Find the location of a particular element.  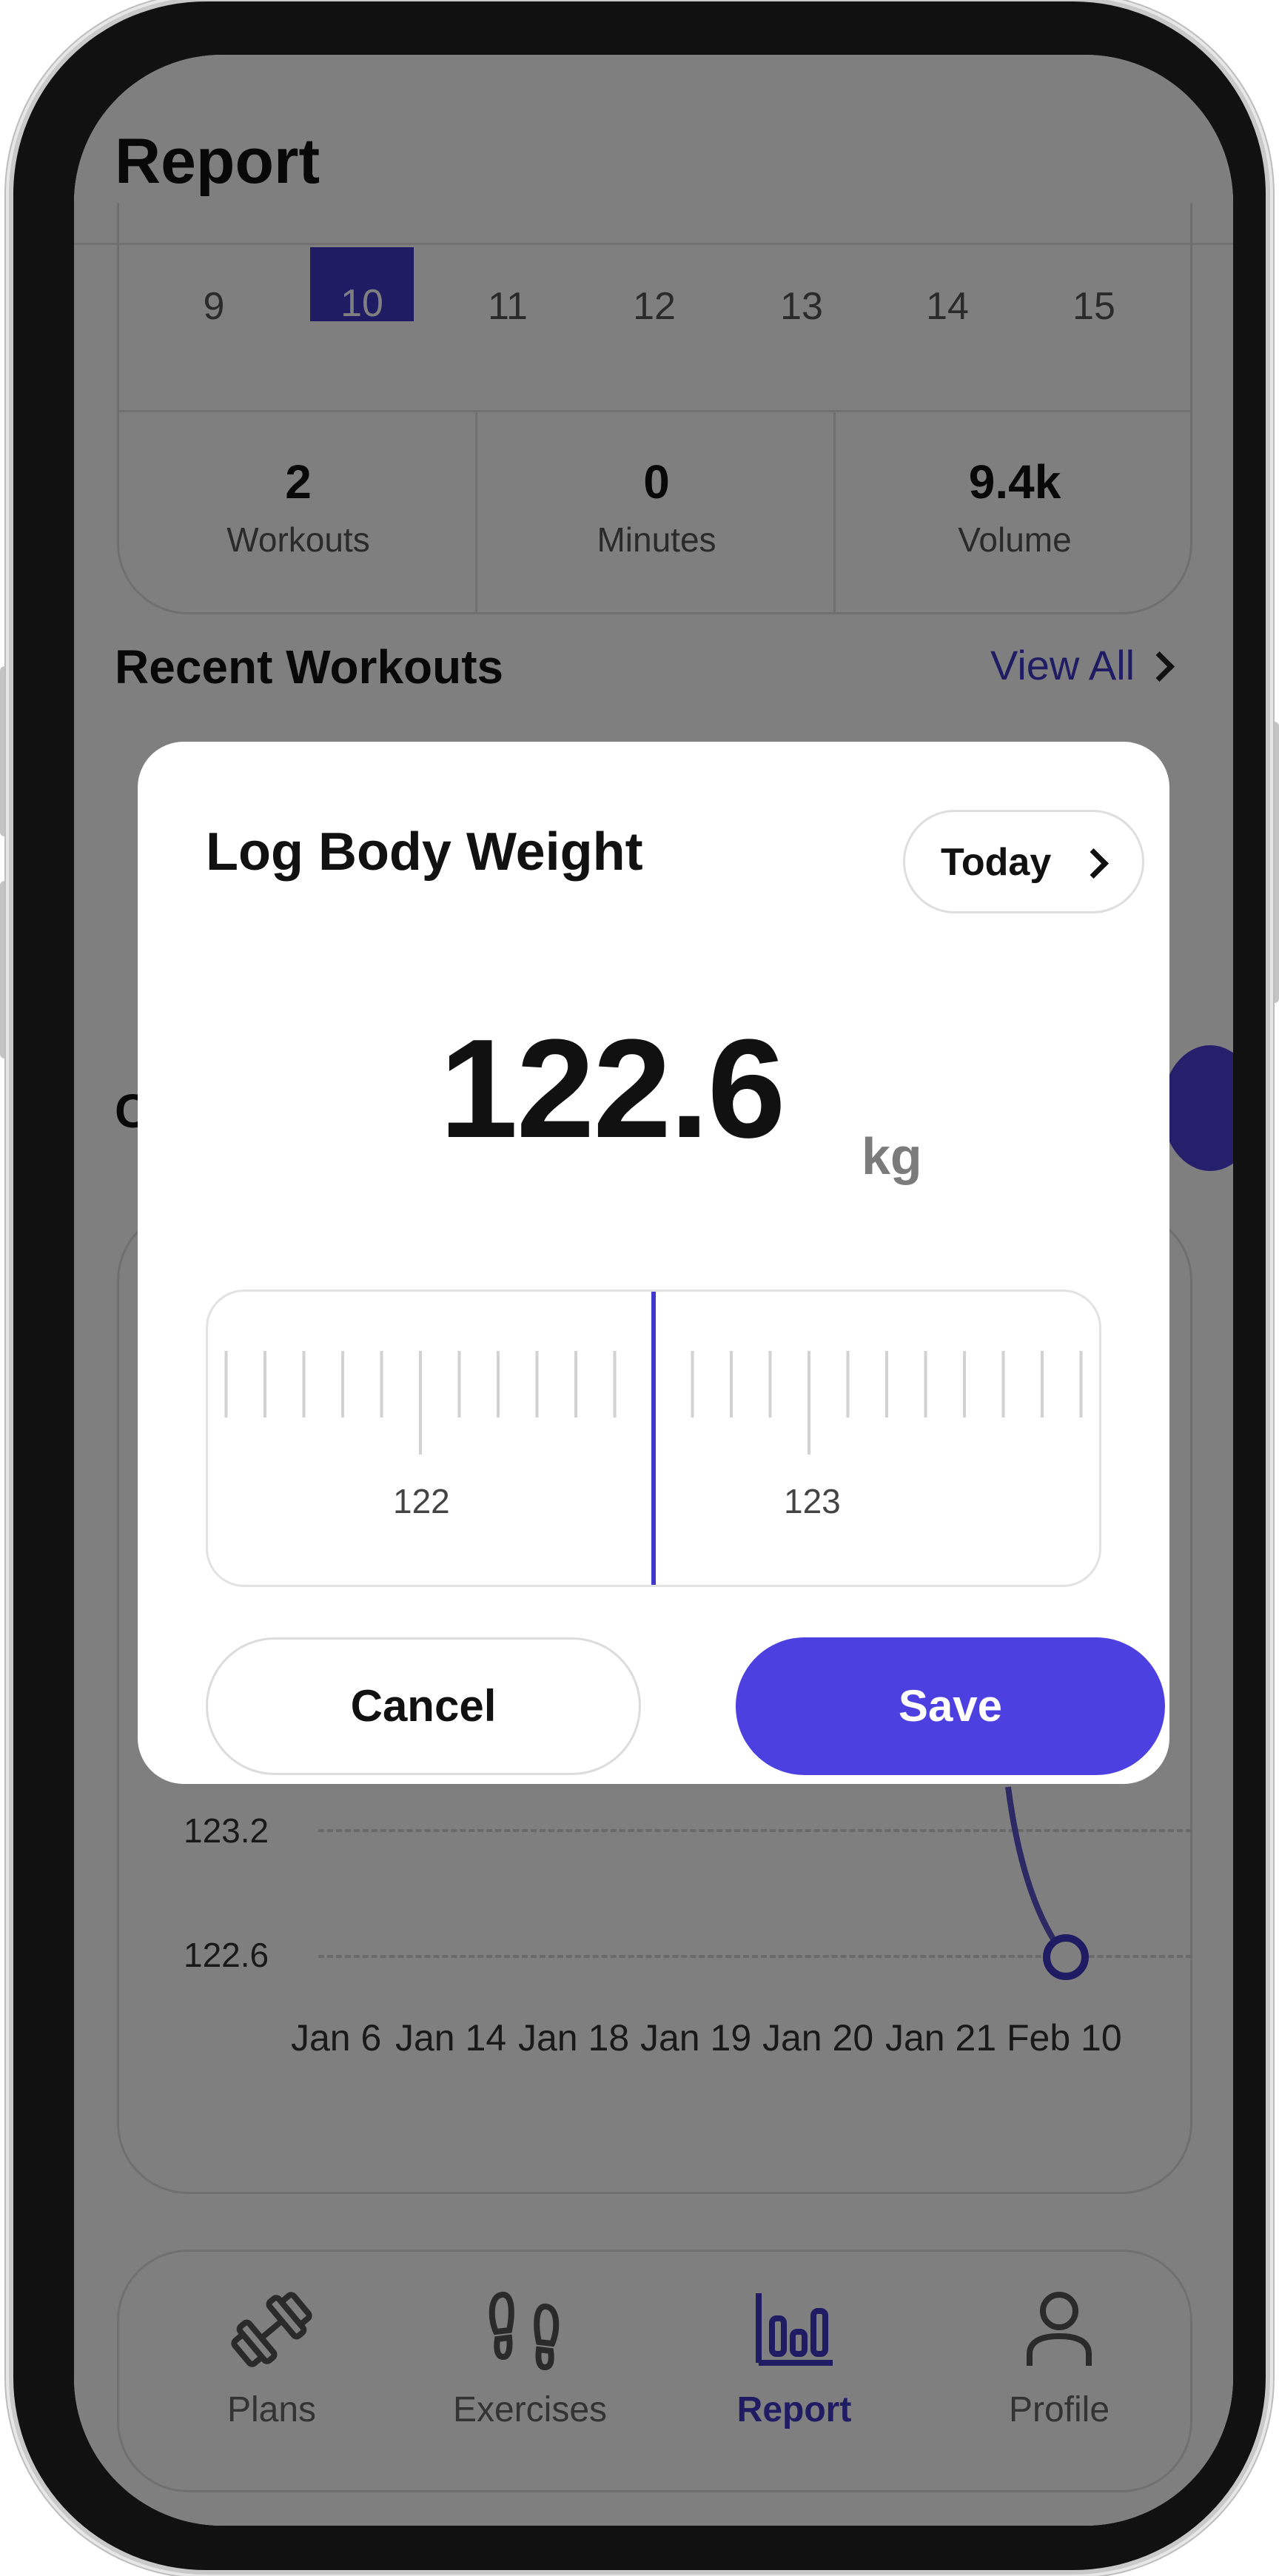

weight-value: 122.6 is located at coordinates (612, 1088).